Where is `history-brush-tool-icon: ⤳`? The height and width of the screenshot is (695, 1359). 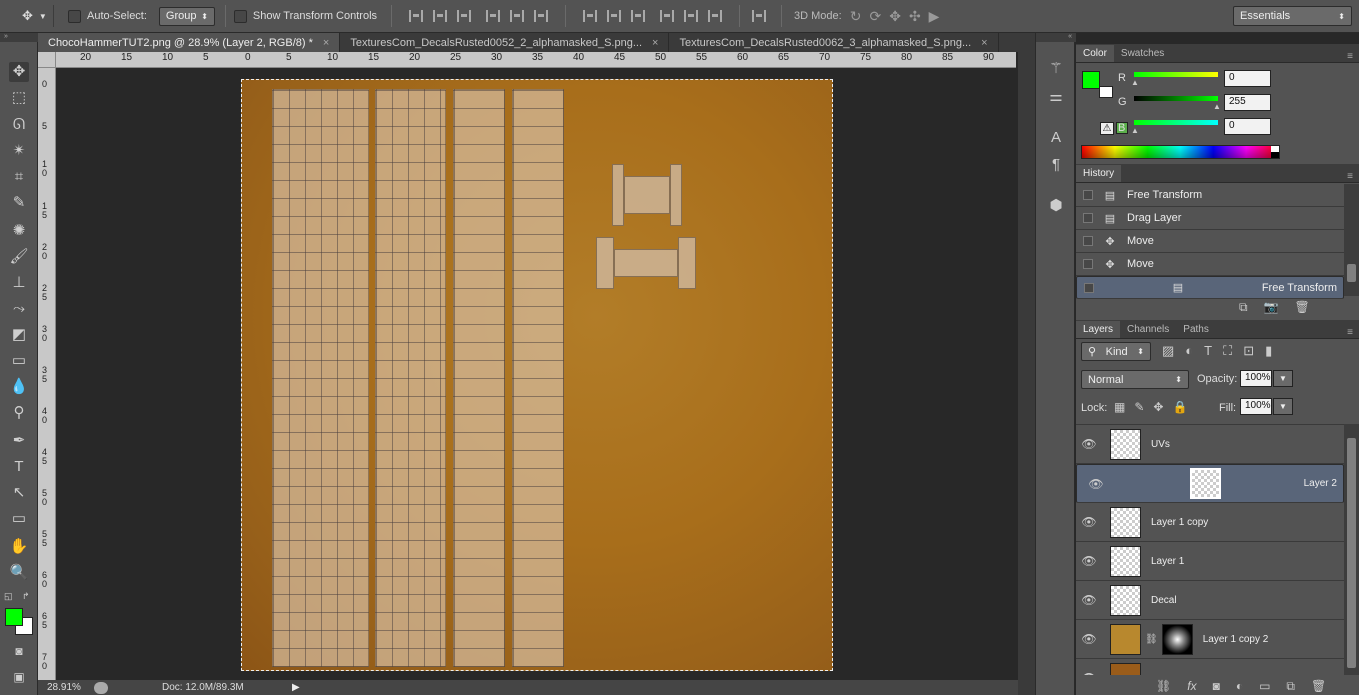 history-brush-tool-icon: ⤳ is located at coordinates (19, 309).